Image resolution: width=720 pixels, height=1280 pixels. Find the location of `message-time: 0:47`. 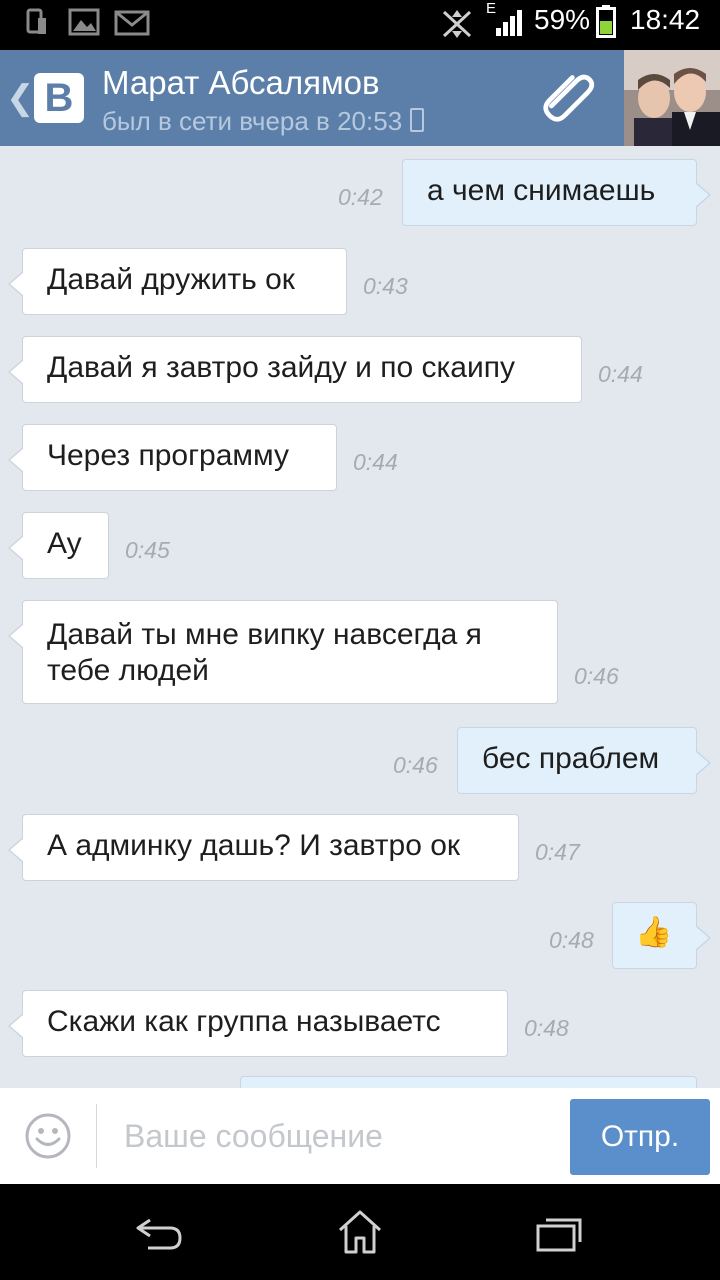

message-time: 0:47 is located at coordinates (557, 852).